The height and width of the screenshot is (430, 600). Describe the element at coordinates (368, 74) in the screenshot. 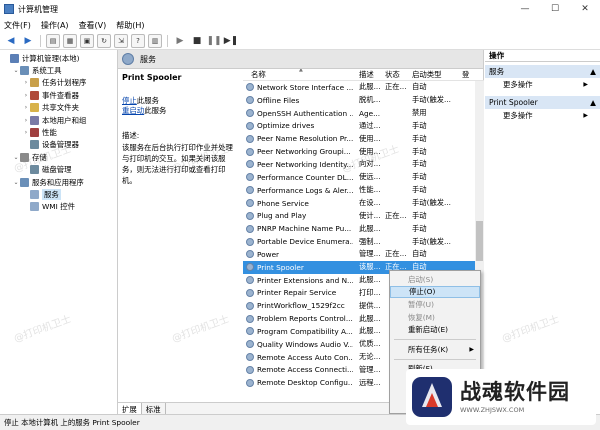

I see `column-description: 描述` at that location.